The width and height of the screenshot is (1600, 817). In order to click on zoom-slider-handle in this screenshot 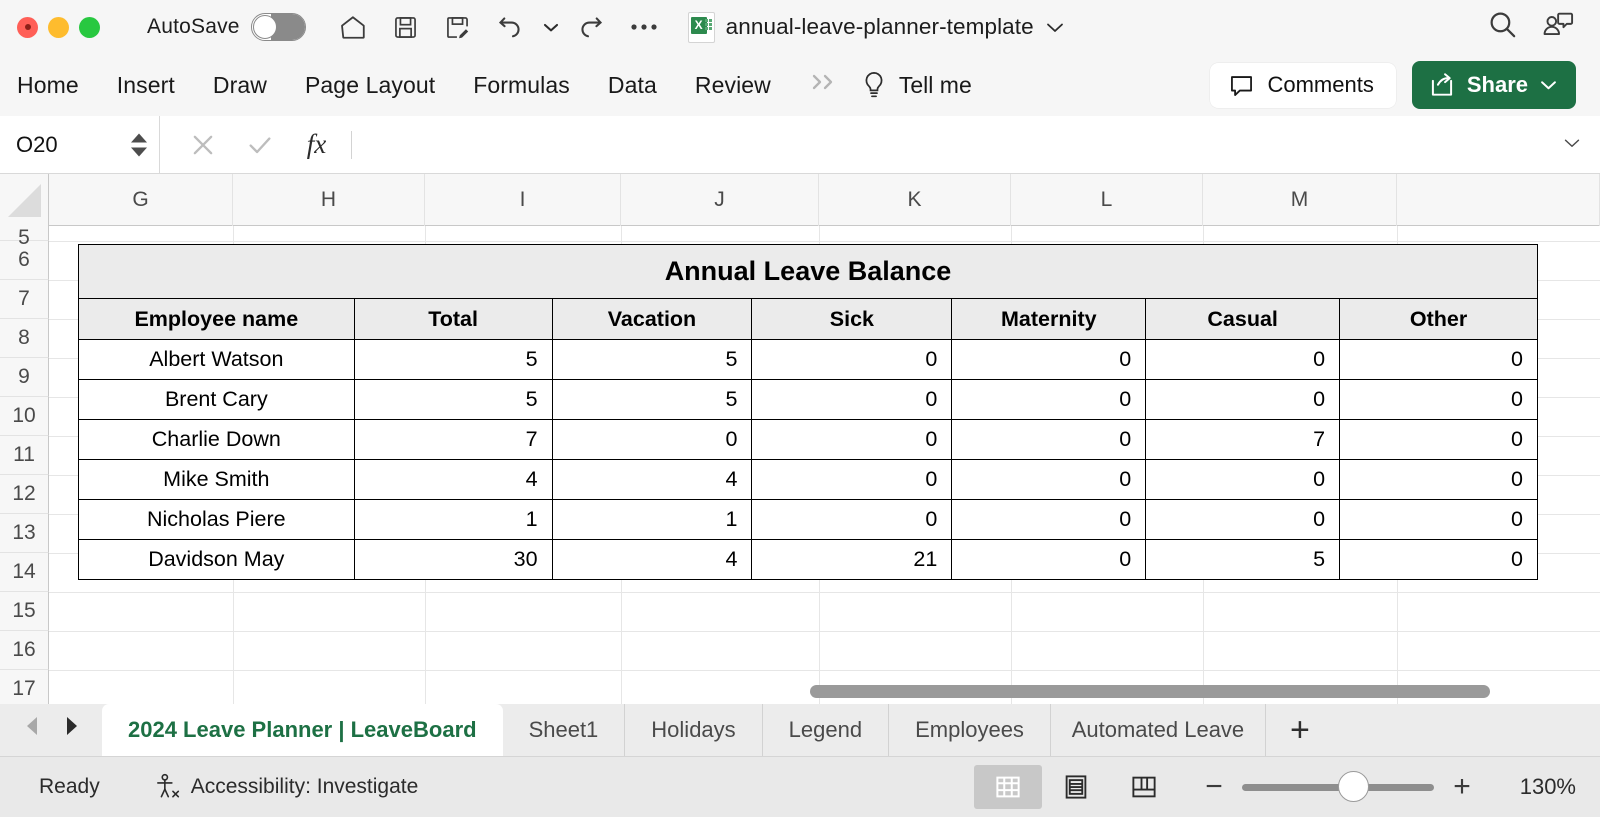, I will do `click(1353, 786)`.